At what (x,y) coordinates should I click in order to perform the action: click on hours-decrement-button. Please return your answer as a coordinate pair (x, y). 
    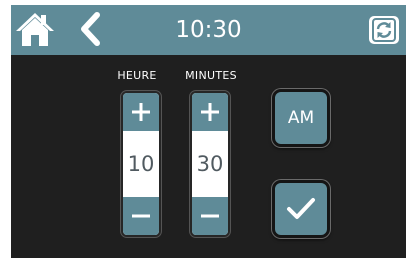
    Looking at the image, I should click on (141, 216).